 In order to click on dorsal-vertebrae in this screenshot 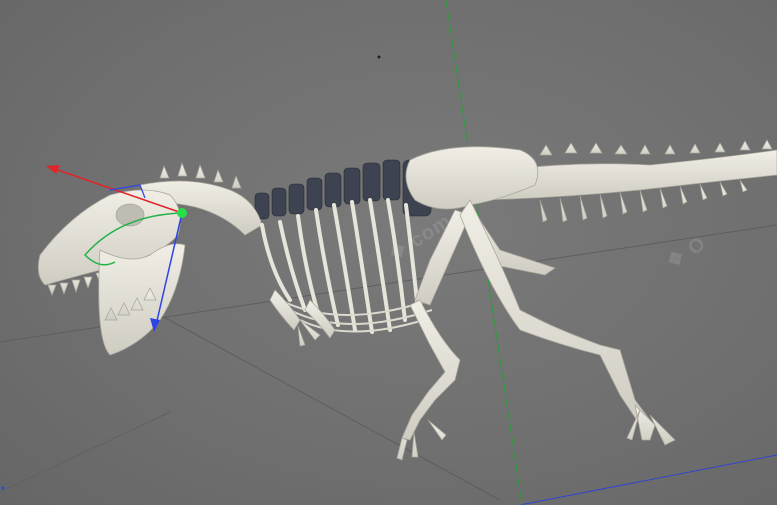, I will do `click(343, 189)`.